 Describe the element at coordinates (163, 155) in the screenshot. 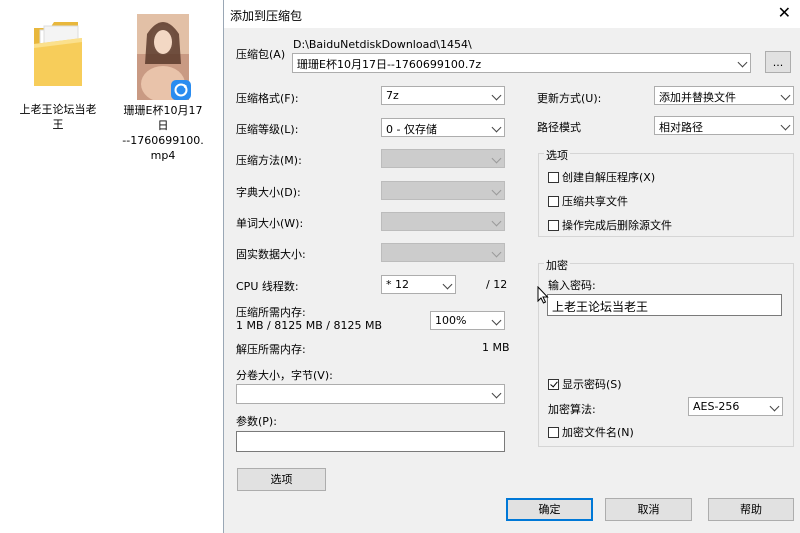

I see `video-label-line4: mp4` at that location.